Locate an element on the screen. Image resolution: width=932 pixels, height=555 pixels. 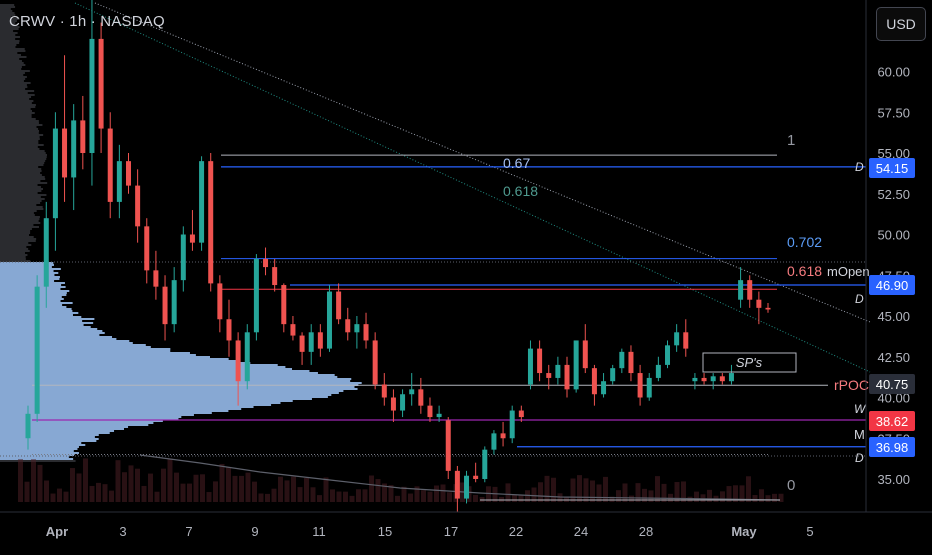
price-tick-label: 60.00 is located at coordinates (893, 72).